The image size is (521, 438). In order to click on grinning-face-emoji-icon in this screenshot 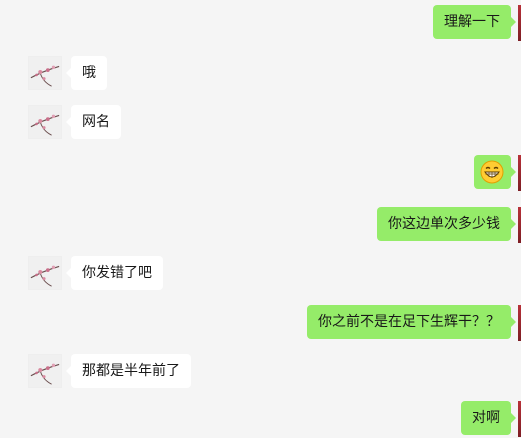, I will do `click(492, 172)`.